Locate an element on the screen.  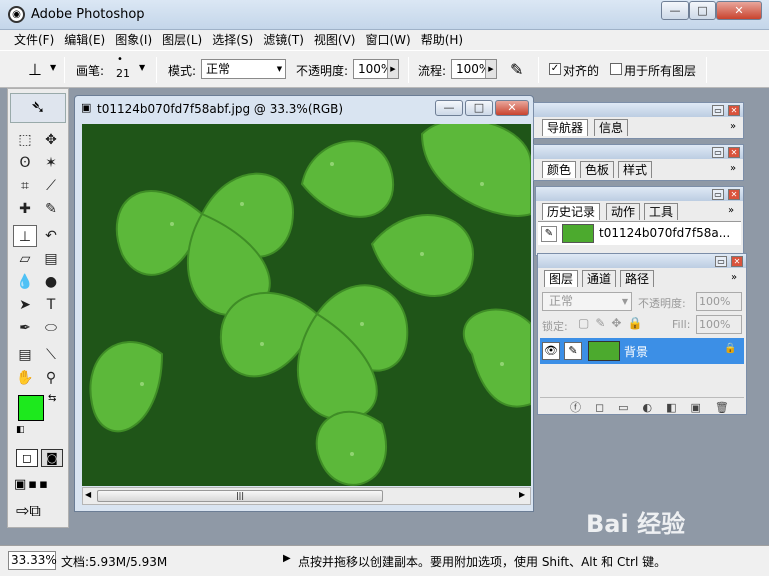
close-button: ✕ is located at coordinates (739, 10).